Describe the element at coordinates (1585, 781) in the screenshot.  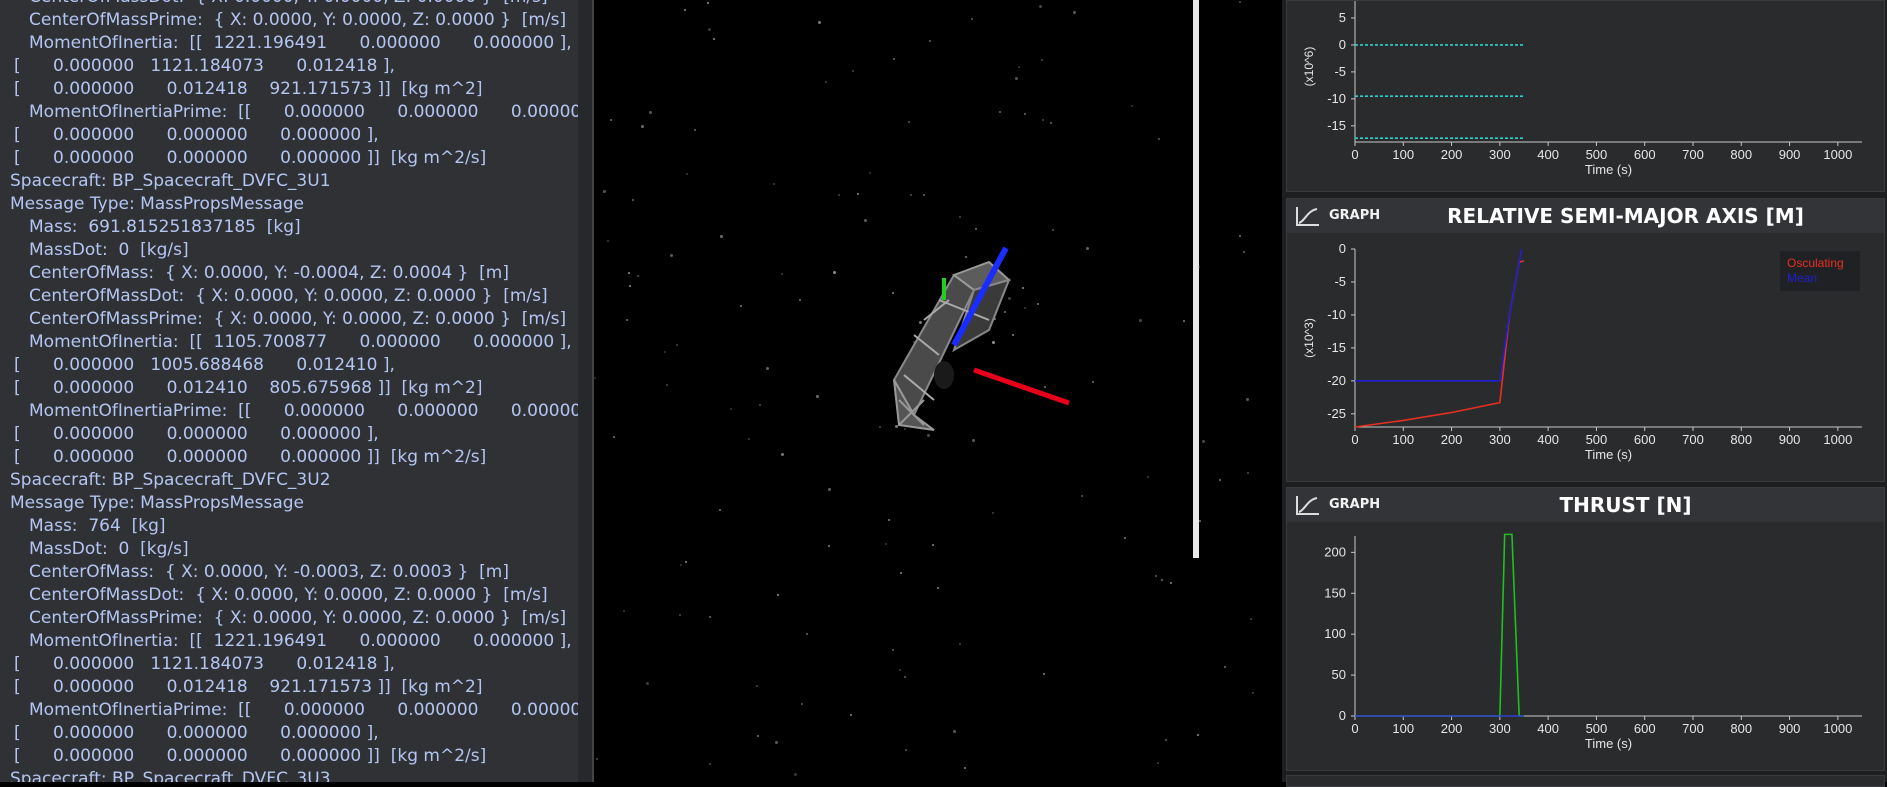
I see `graph-panel-next` at that location.